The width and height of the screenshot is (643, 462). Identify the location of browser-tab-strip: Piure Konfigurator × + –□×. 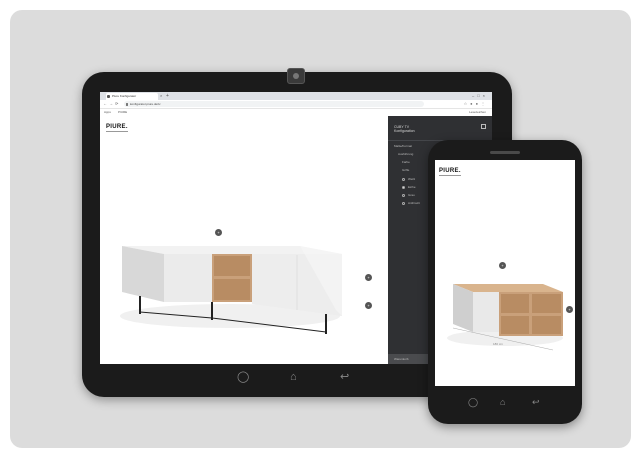
(296, 96).